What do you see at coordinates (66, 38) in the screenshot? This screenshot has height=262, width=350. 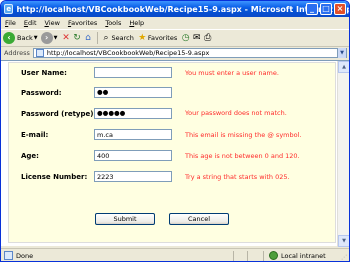 I see `stop-icon: ✕` at bounding box center [66, 38].